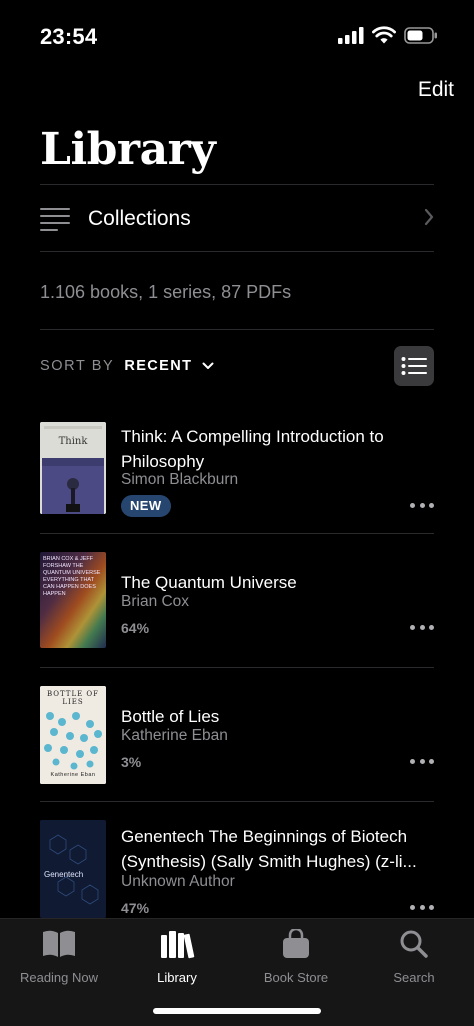  I want to click on books-stack-icon, so click(178, 945).